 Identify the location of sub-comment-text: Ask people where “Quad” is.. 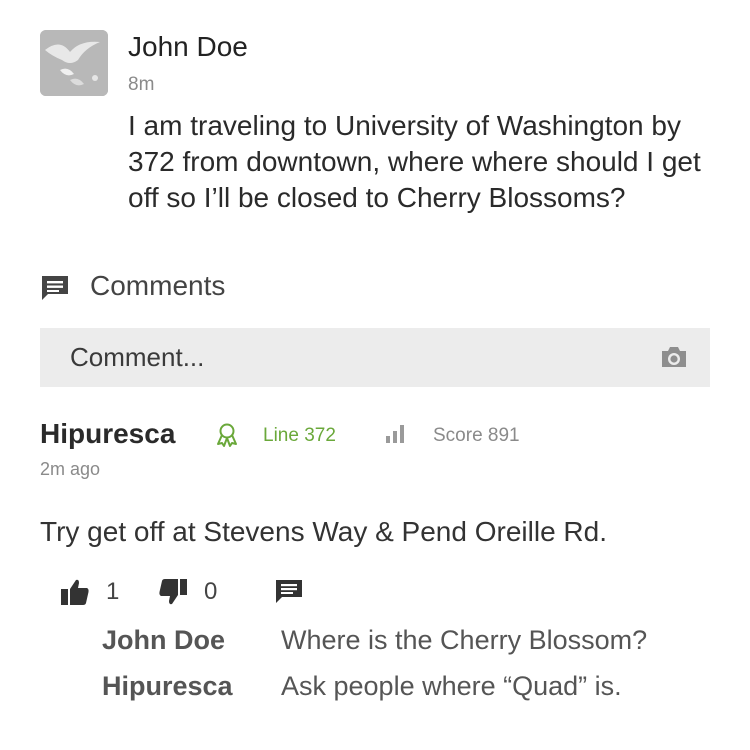
(451, 686).